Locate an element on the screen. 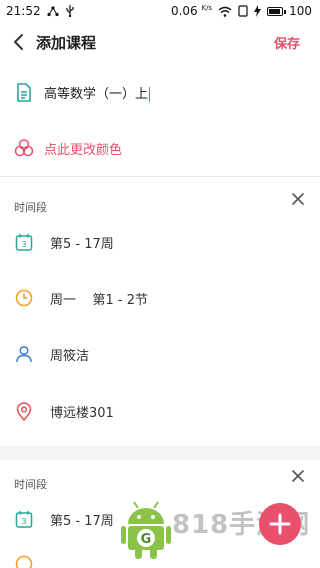  watermark-circle-icon is located at coordinates (280, 524).